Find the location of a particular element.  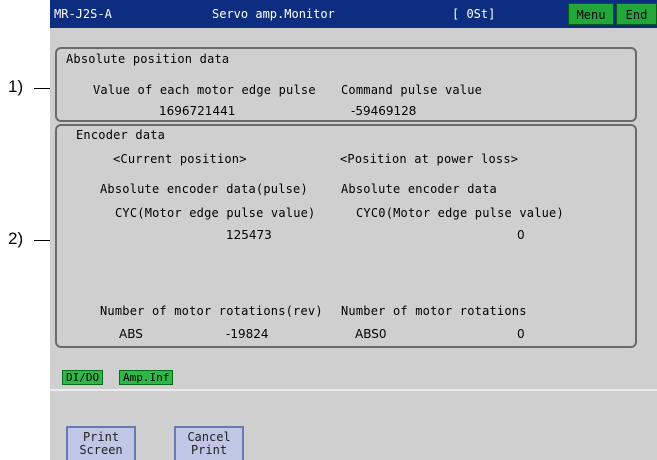

cyc0-label: CYC0(Motor edge pulse value) is located at coordinates (460, 213).